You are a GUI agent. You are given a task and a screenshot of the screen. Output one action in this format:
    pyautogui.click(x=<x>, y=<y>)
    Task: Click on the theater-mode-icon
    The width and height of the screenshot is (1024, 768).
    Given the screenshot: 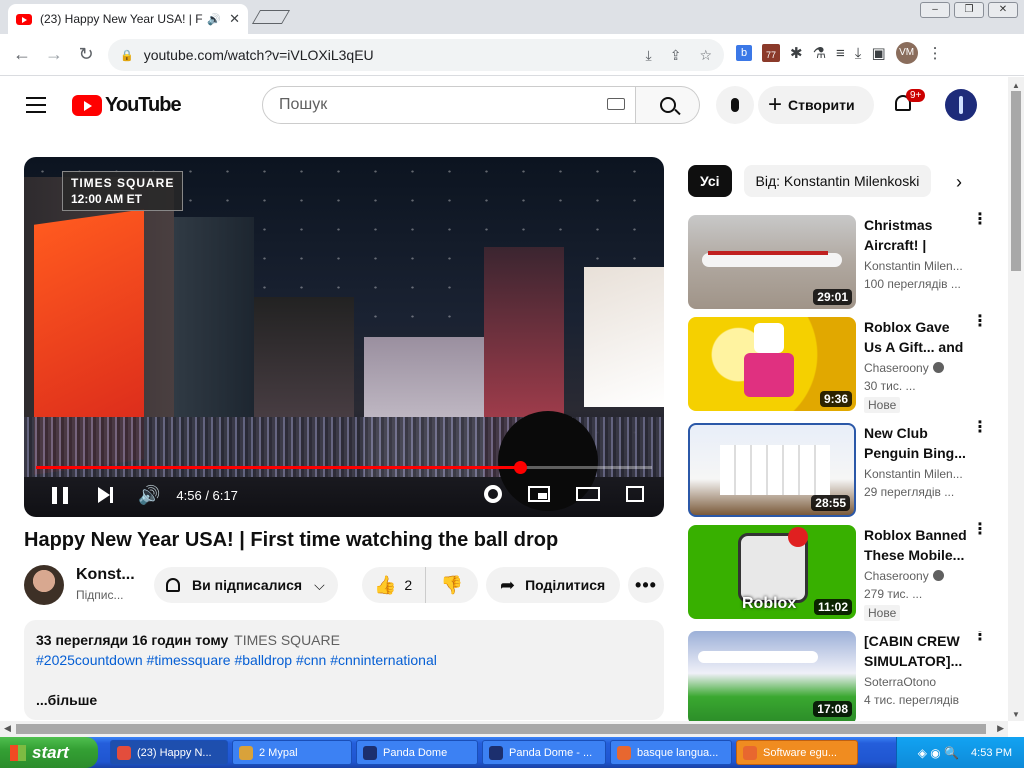 What is the action you would take?
    pyautogui.click(x=588, y=494)
    